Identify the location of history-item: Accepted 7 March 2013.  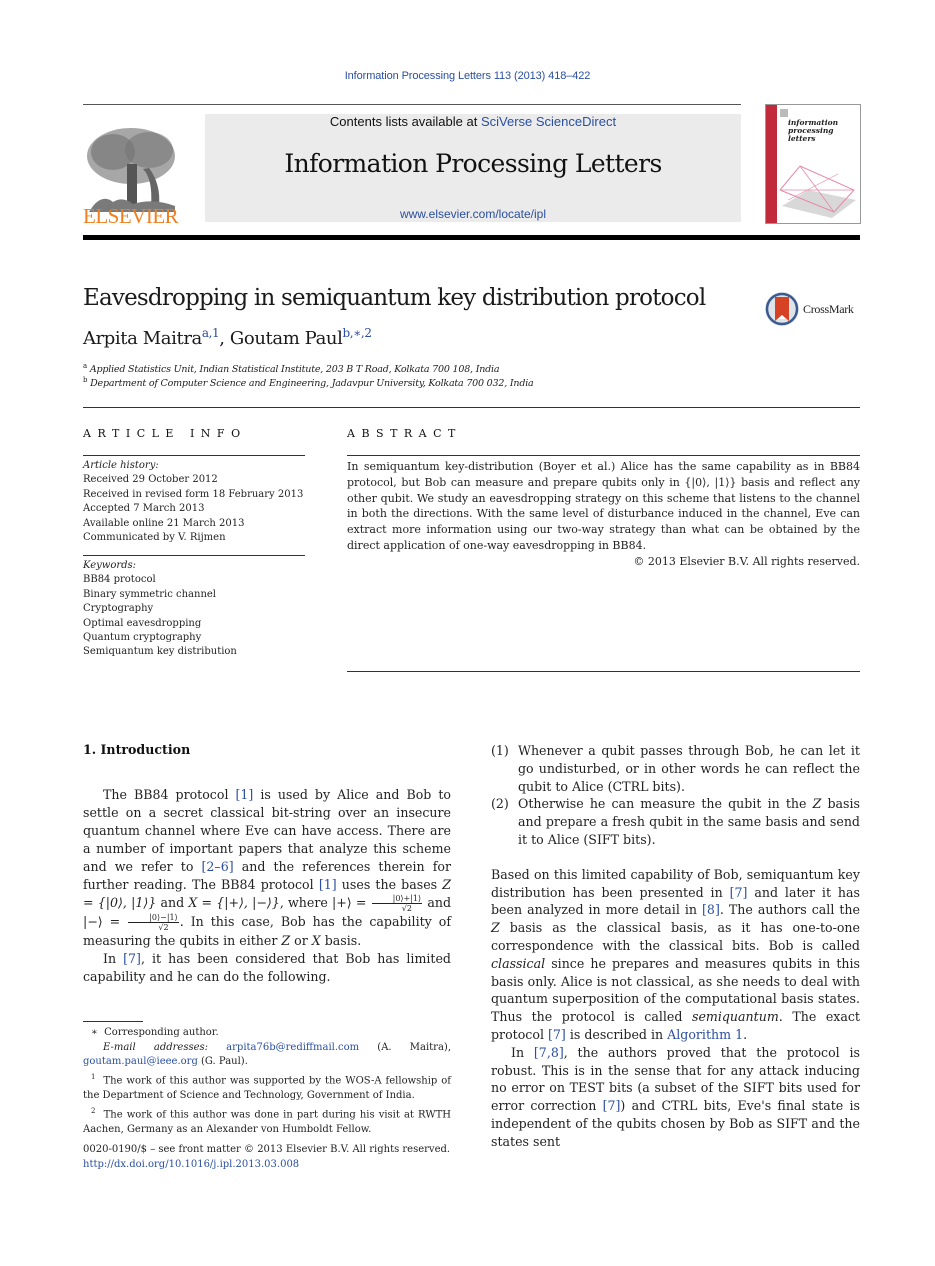
(144, 509).